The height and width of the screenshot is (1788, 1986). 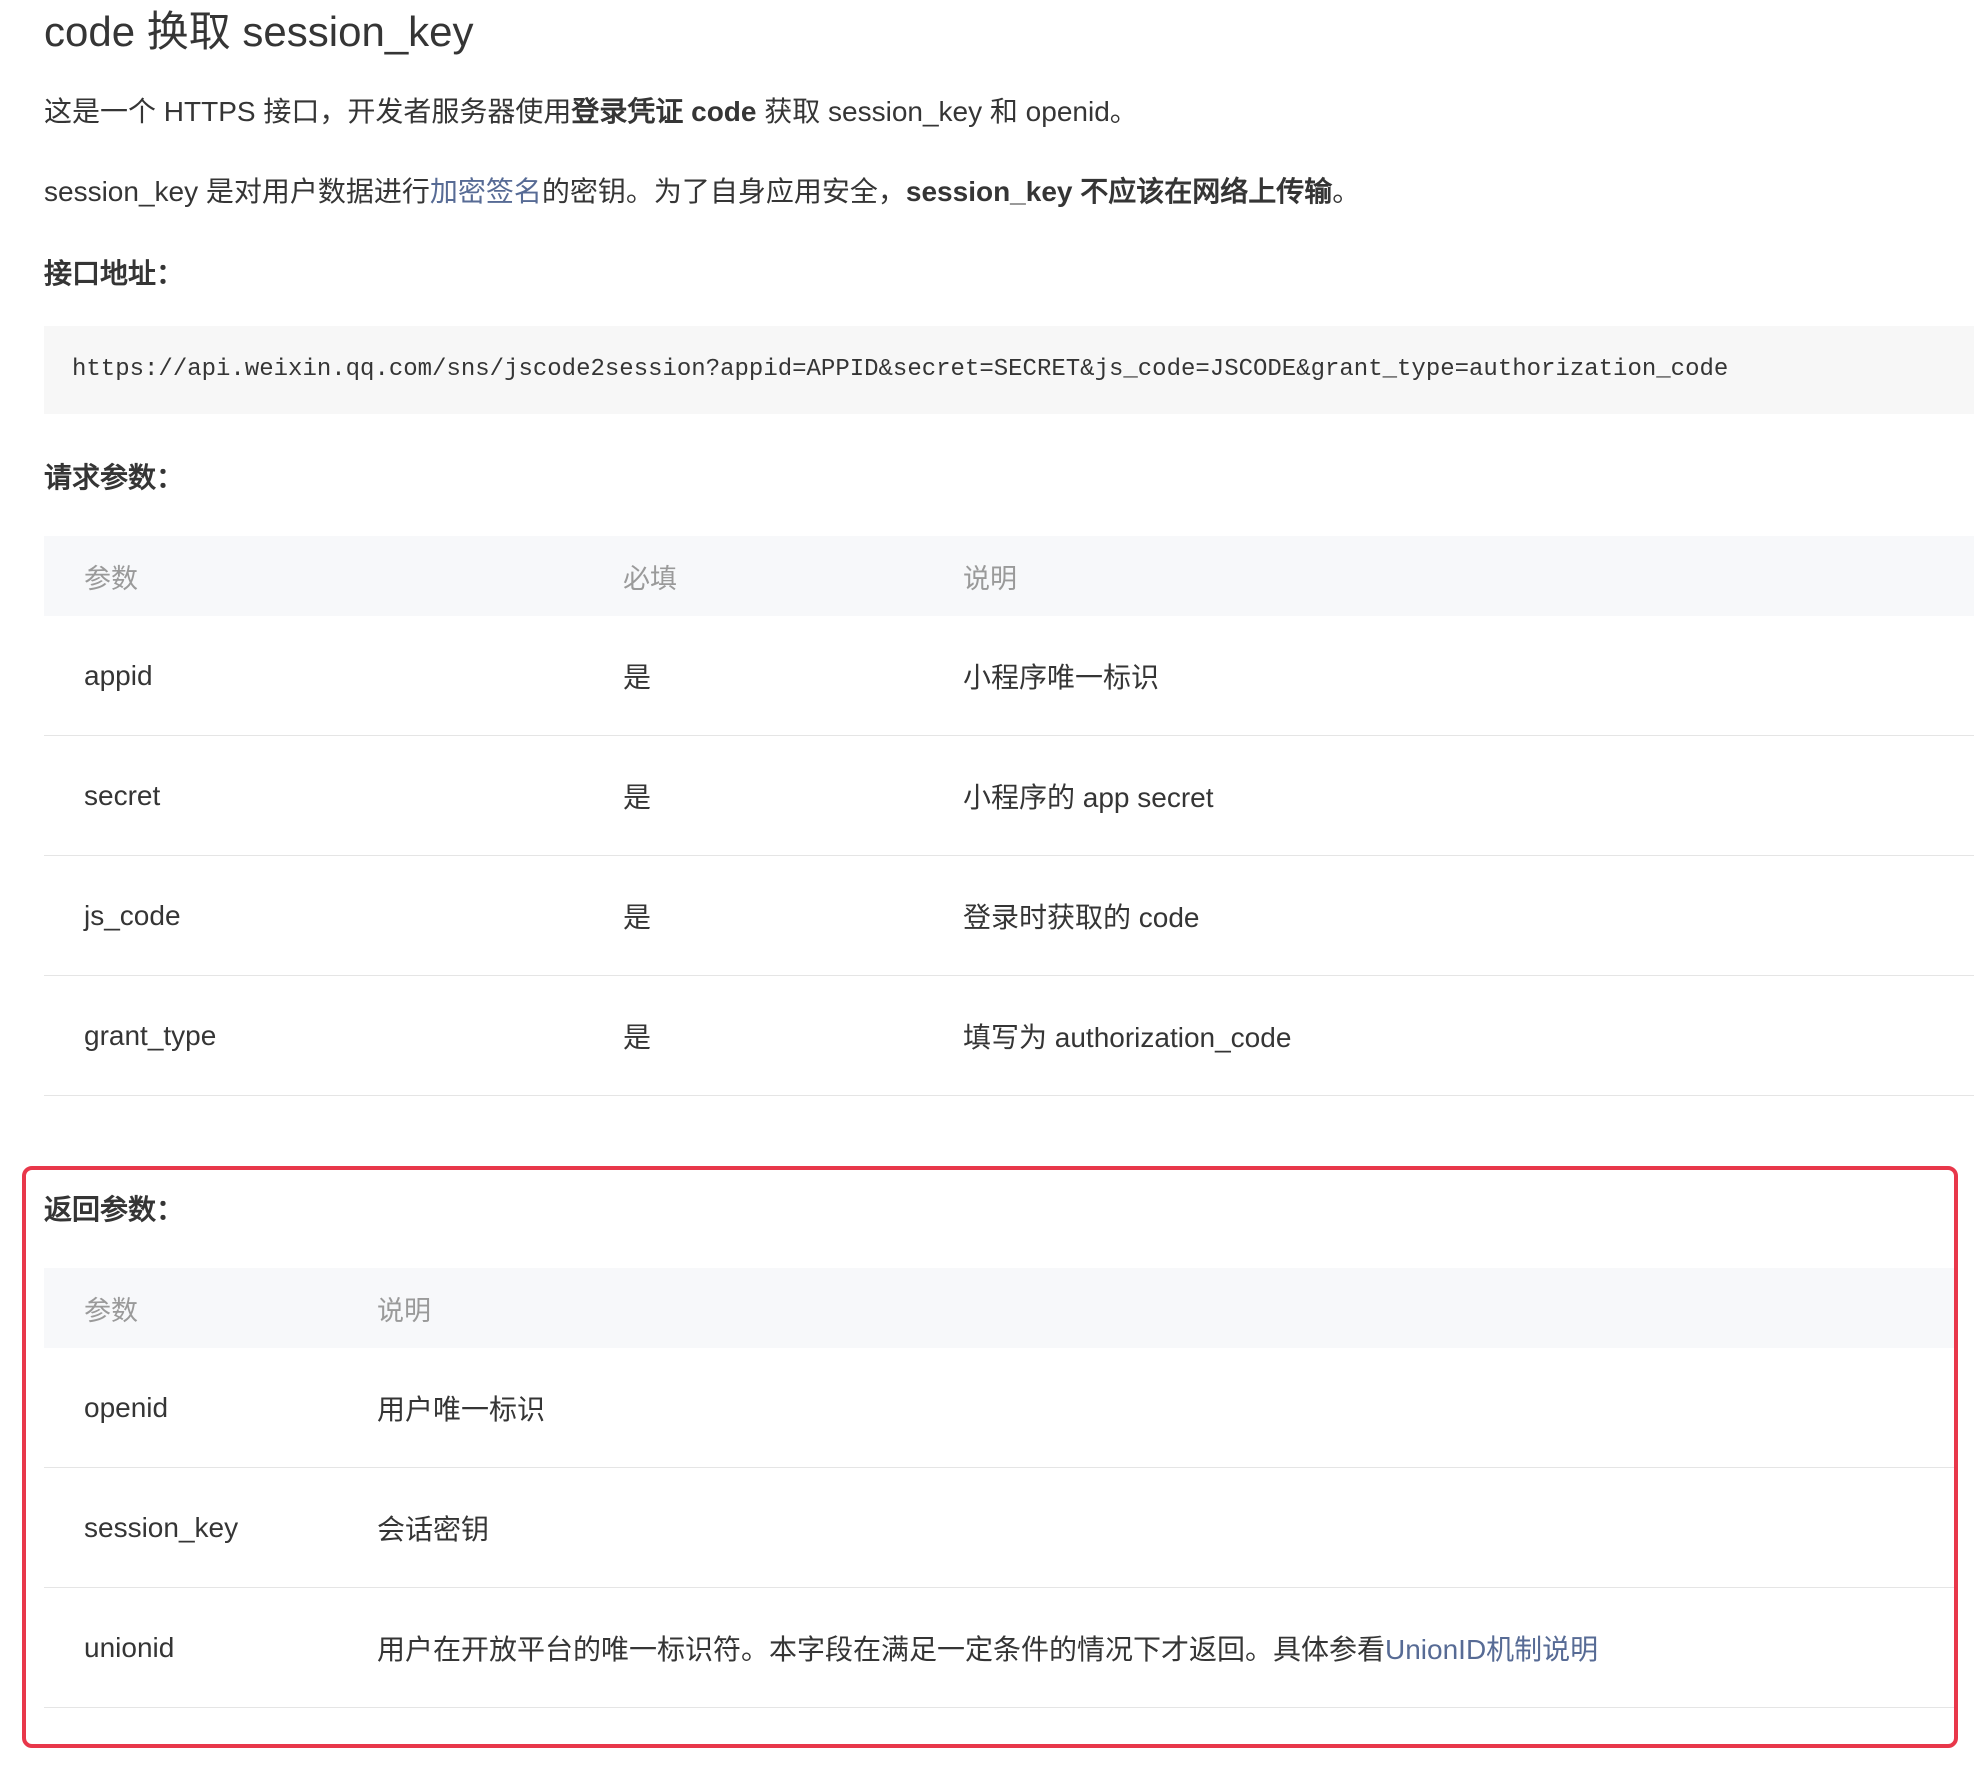 I want to click on param-name: grant_type, so click(x=313, y=1035).